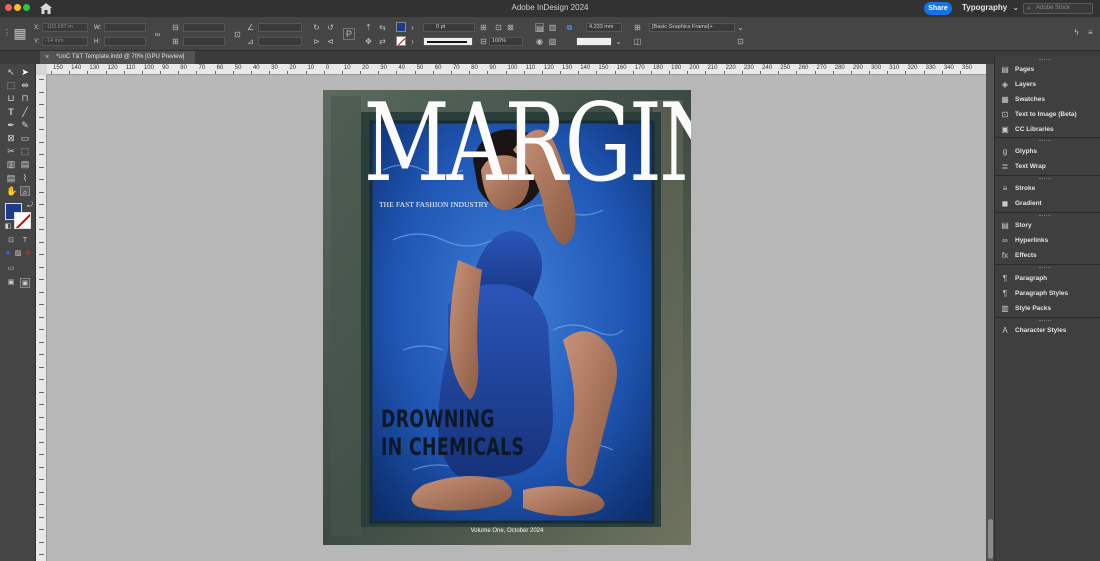 This screenshot has height=561, width=1100. Describe the element at coordinates (41, 69) in the screenshot. I see `ruler-origin` at that location.